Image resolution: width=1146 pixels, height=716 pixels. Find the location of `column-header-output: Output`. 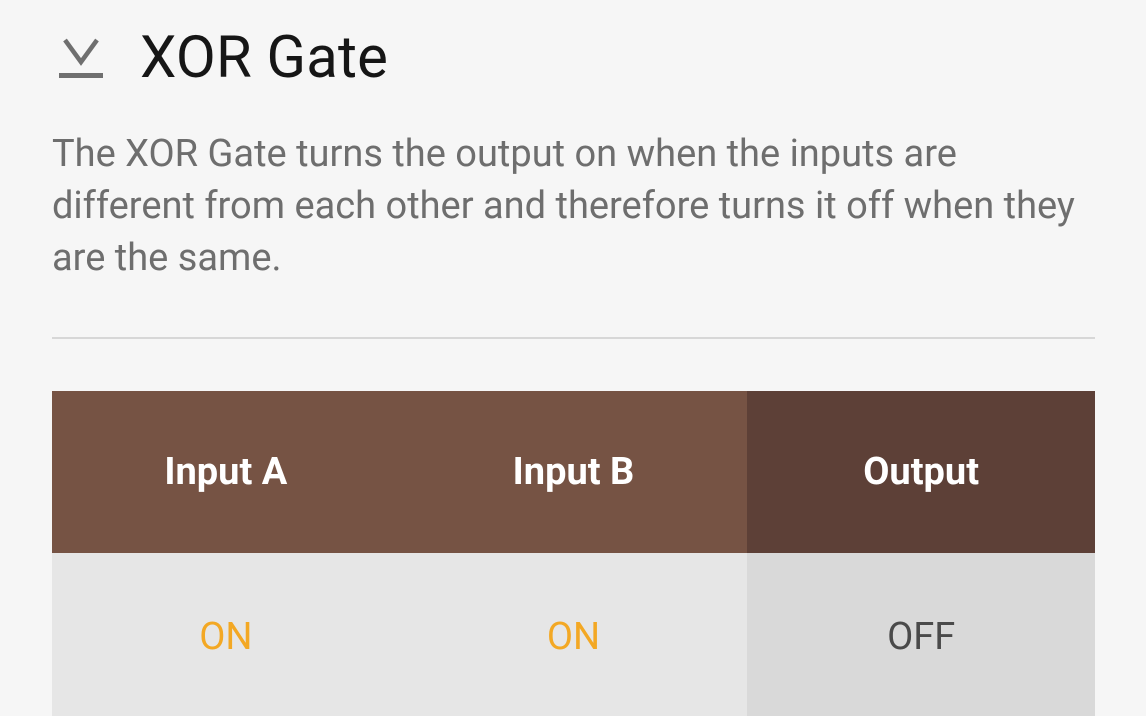

column-header-output: Output is located at coordinates (921, 472).